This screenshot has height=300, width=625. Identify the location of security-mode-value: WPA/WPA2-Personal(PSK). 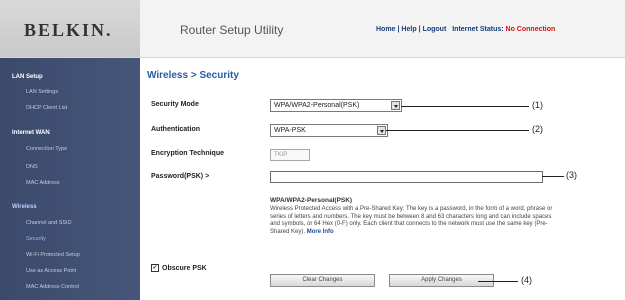
(317, 105).